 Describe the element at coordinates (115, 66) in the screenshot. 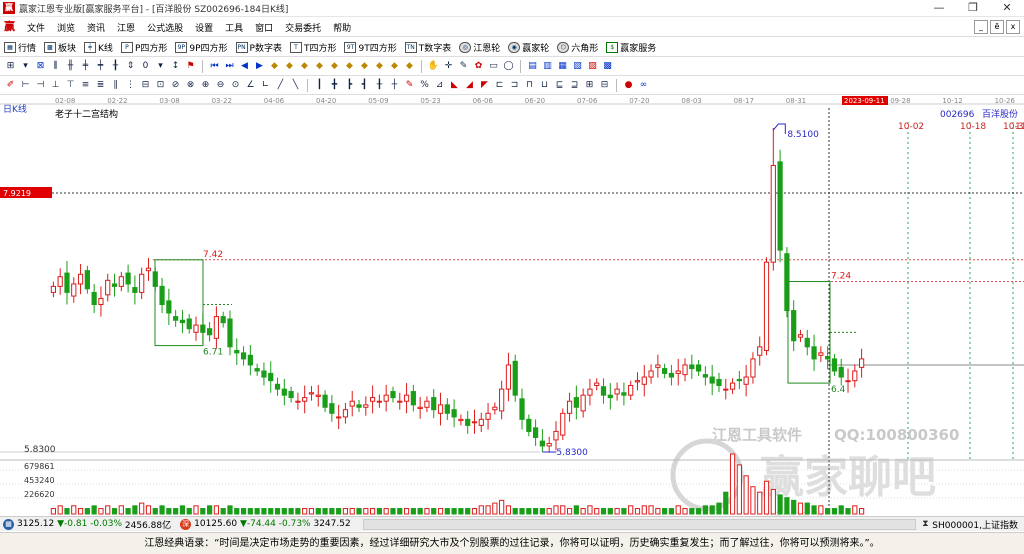

I see `candle-type4-icon: ╂` at that location.